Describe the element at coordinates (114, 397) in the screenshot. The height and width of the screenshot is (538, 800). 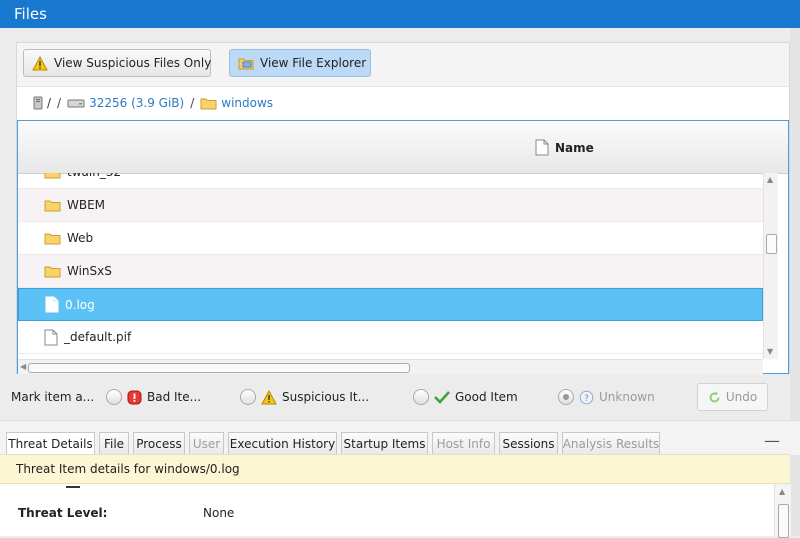
I see `bad-item-radio` at that location.